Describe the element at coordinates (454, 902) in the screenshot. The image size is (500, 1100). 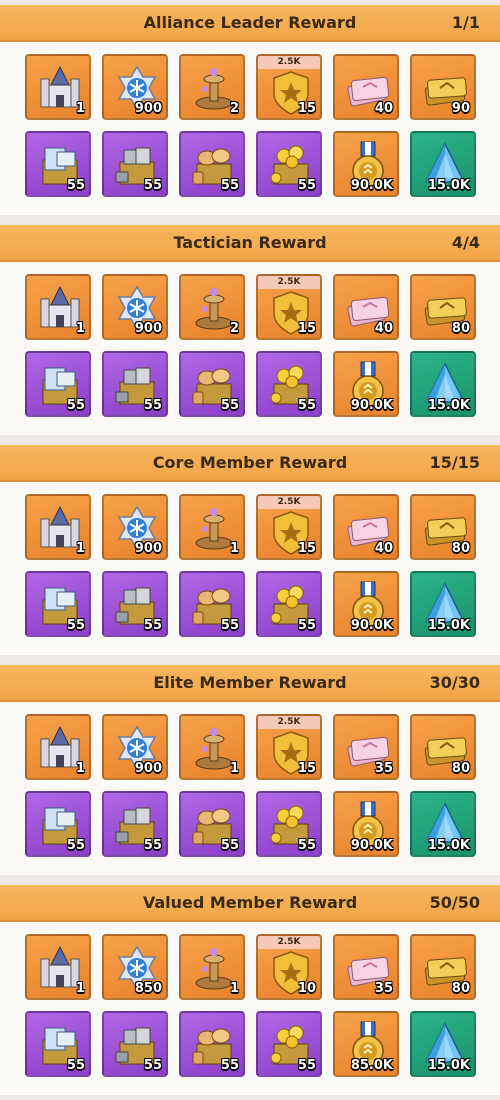
I see `section-count: 50/50` at that location.